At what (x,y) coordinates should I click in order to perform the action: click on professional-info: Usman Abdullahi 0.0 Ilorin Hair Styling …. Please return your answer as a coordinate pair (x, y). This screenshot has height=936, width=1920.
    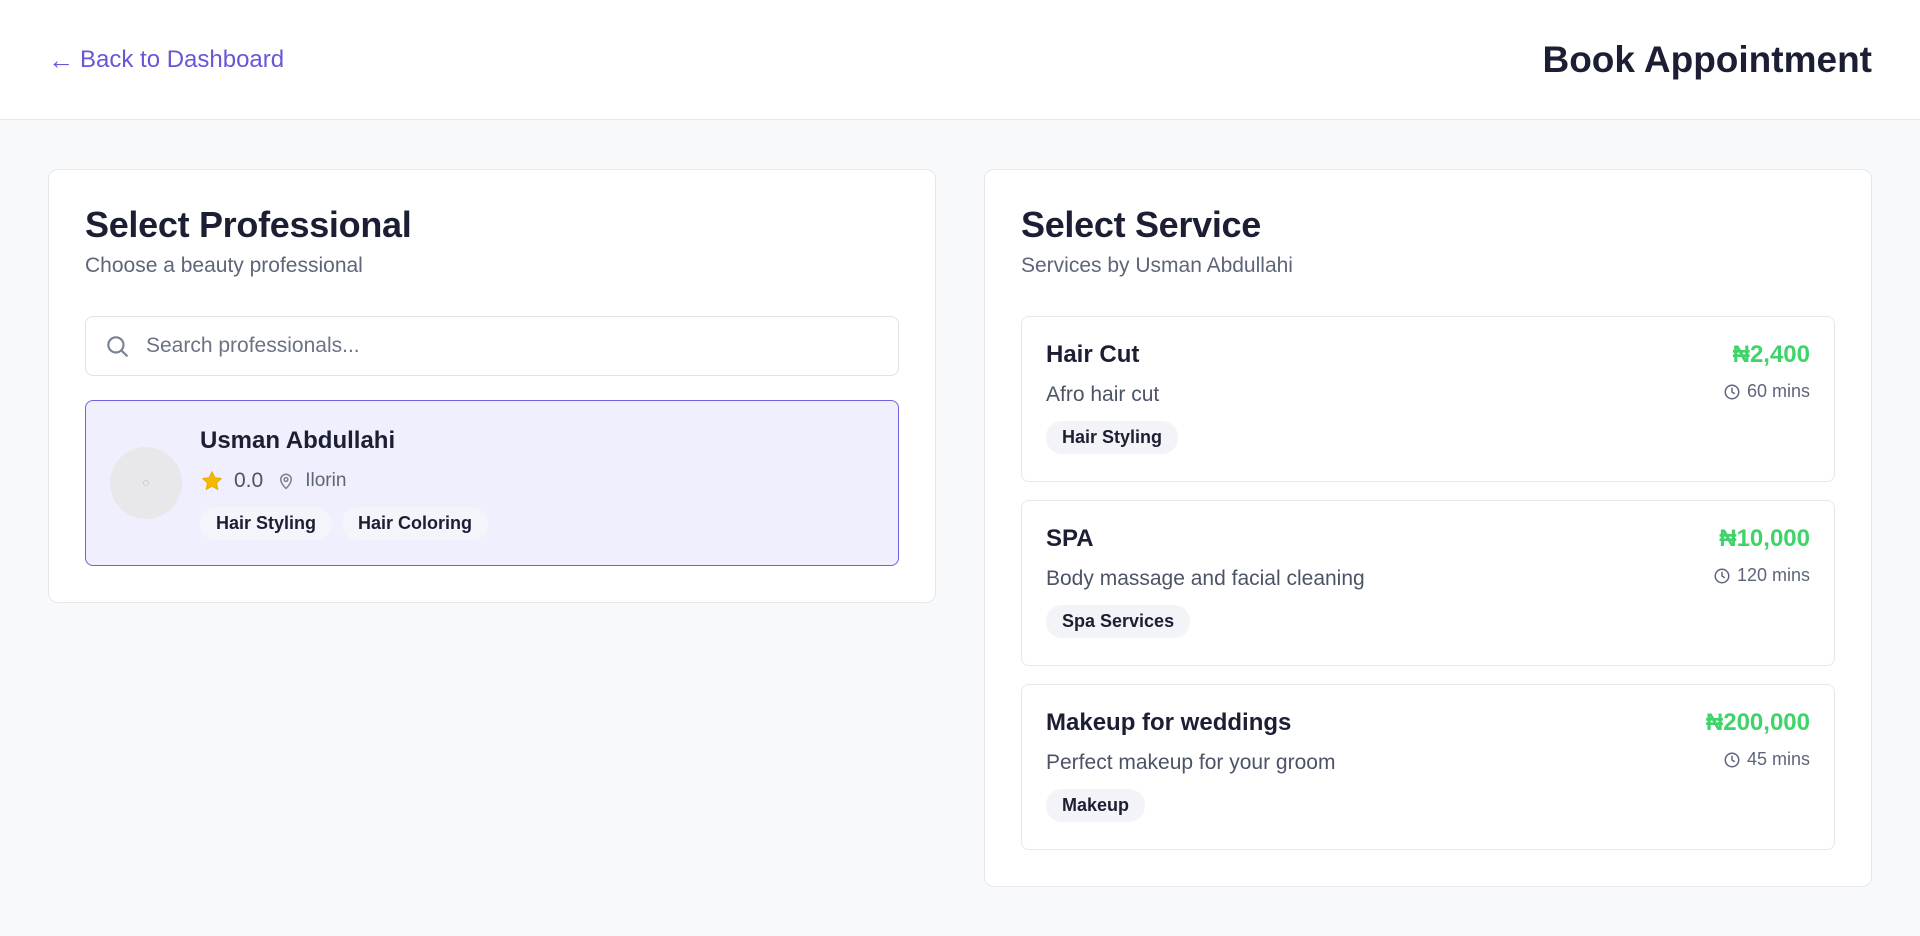
    Looking at the image, I should click on (344, 483).